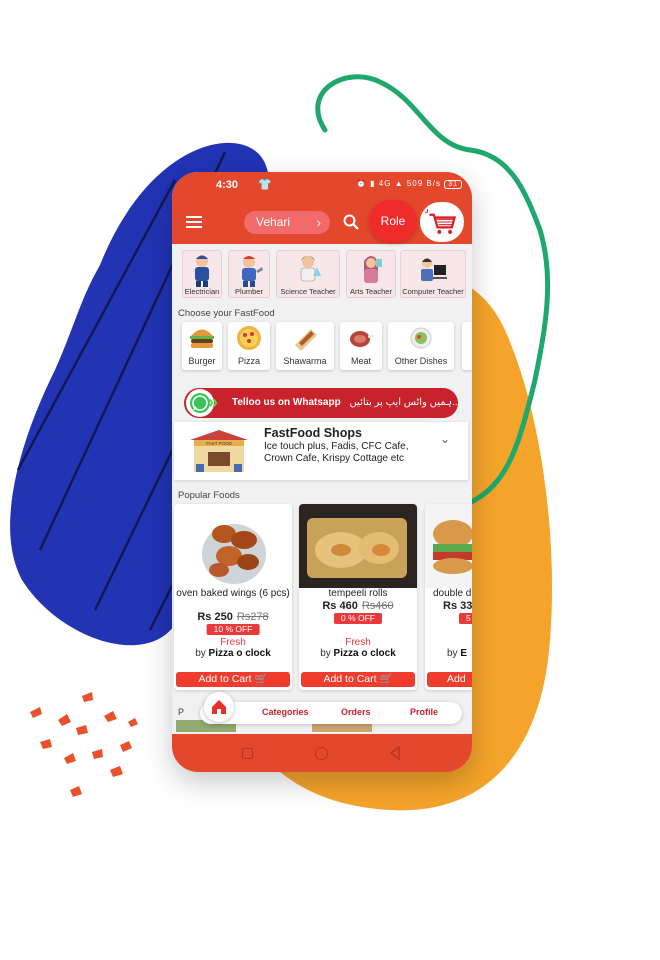 Image resolution: width=660 pixels, height=960 pixels. What do you see at coordinates (202, 291) in the screenshot?
I see `service-label: Electrician` at bounding box center [202, 291].